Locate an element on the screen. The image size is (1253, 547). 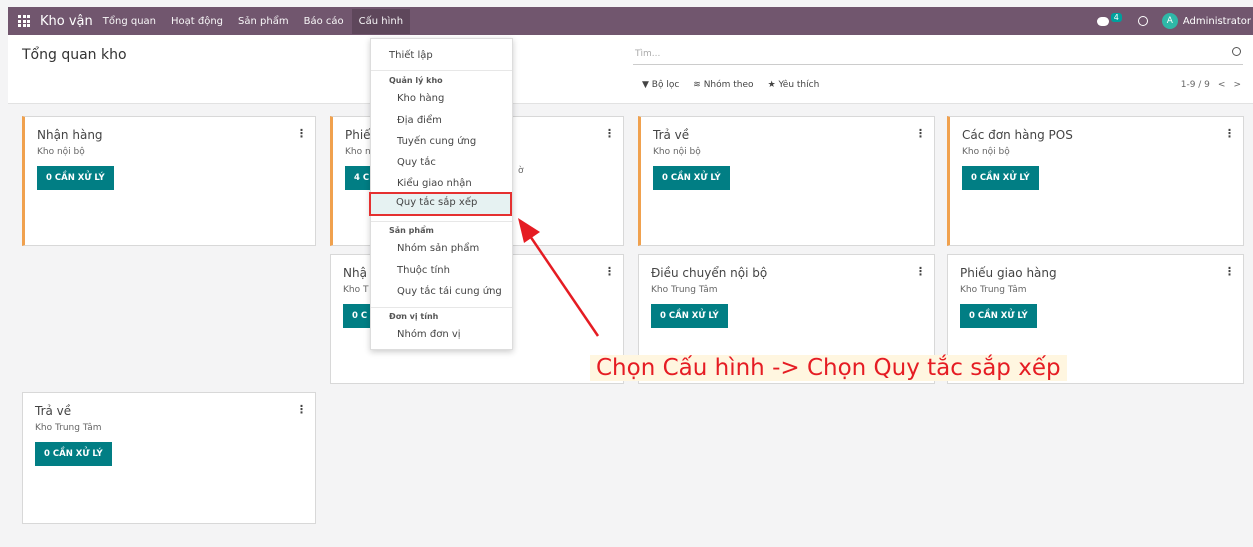
app-title: Kho vận is located at coordinates (66, 21).